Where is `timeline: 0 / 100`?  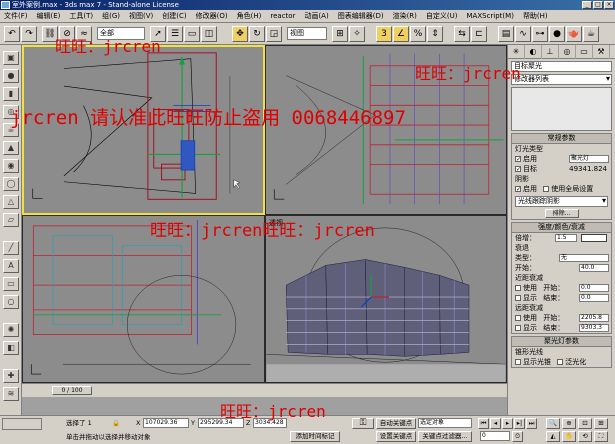 timeline: 0 / 100 is located at coordinates (264, 390).